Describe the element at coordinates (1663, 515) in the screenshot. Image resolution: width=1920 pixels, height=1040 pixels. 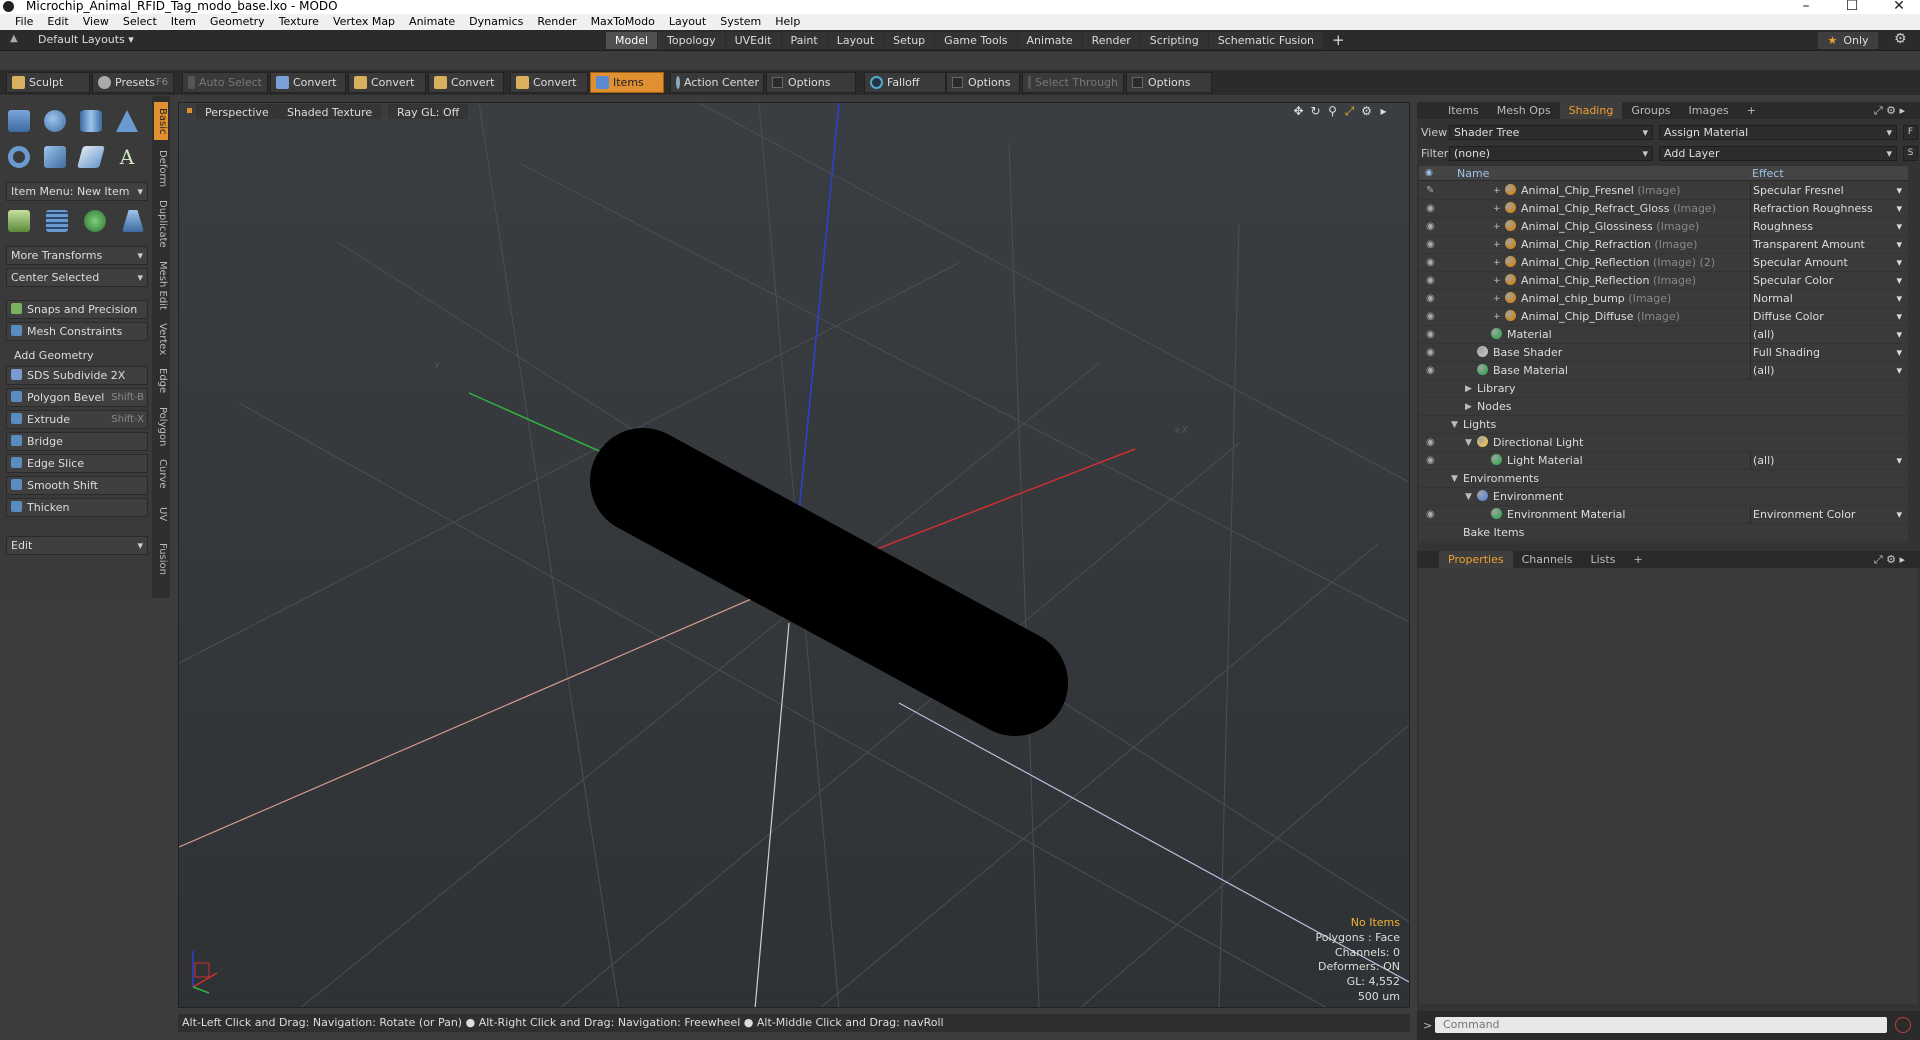
I see `tree-row: ◉ Environment Material Environment Color` at that location.